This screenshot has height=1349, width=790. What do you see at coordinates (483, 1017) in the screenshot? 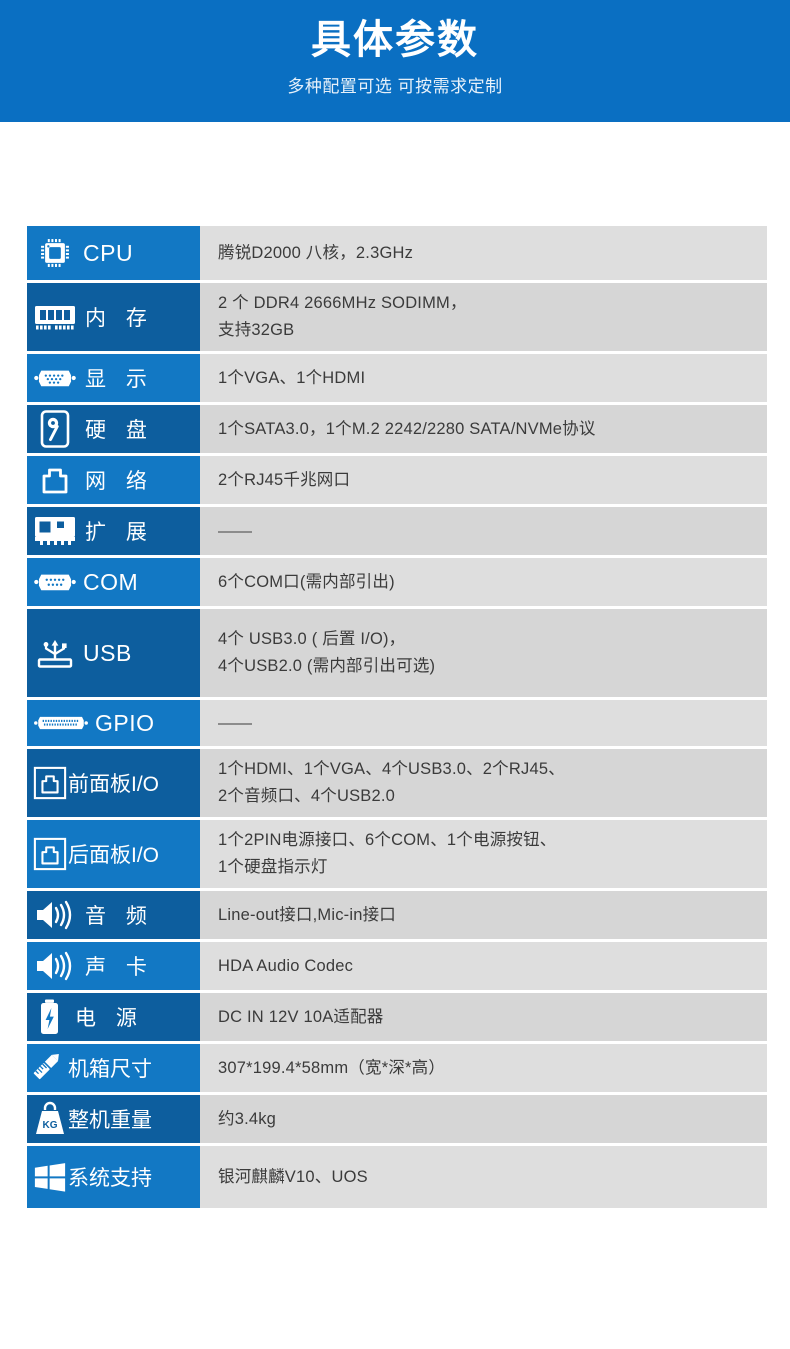
I see `spec-value-cell: DC IN 12V 10A适配器` at bounding box center [483, 1017].